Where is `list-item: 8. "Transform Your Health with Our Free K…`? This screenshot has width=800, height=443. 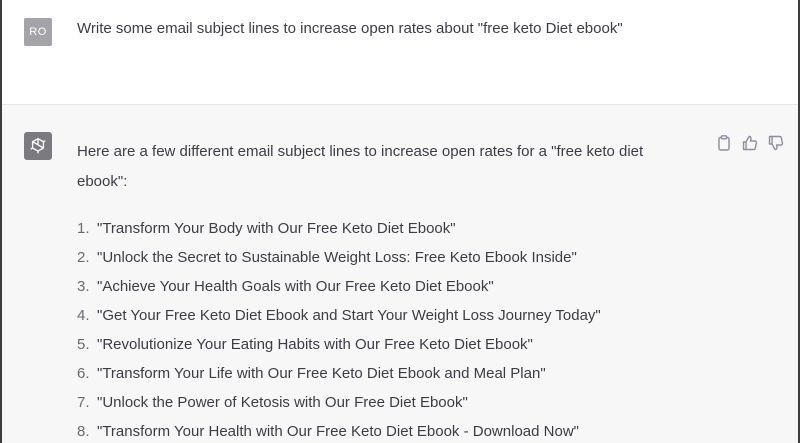 list-item: 8. "Transform Your Health with Our Free K… is located at coordinates (328, 431).